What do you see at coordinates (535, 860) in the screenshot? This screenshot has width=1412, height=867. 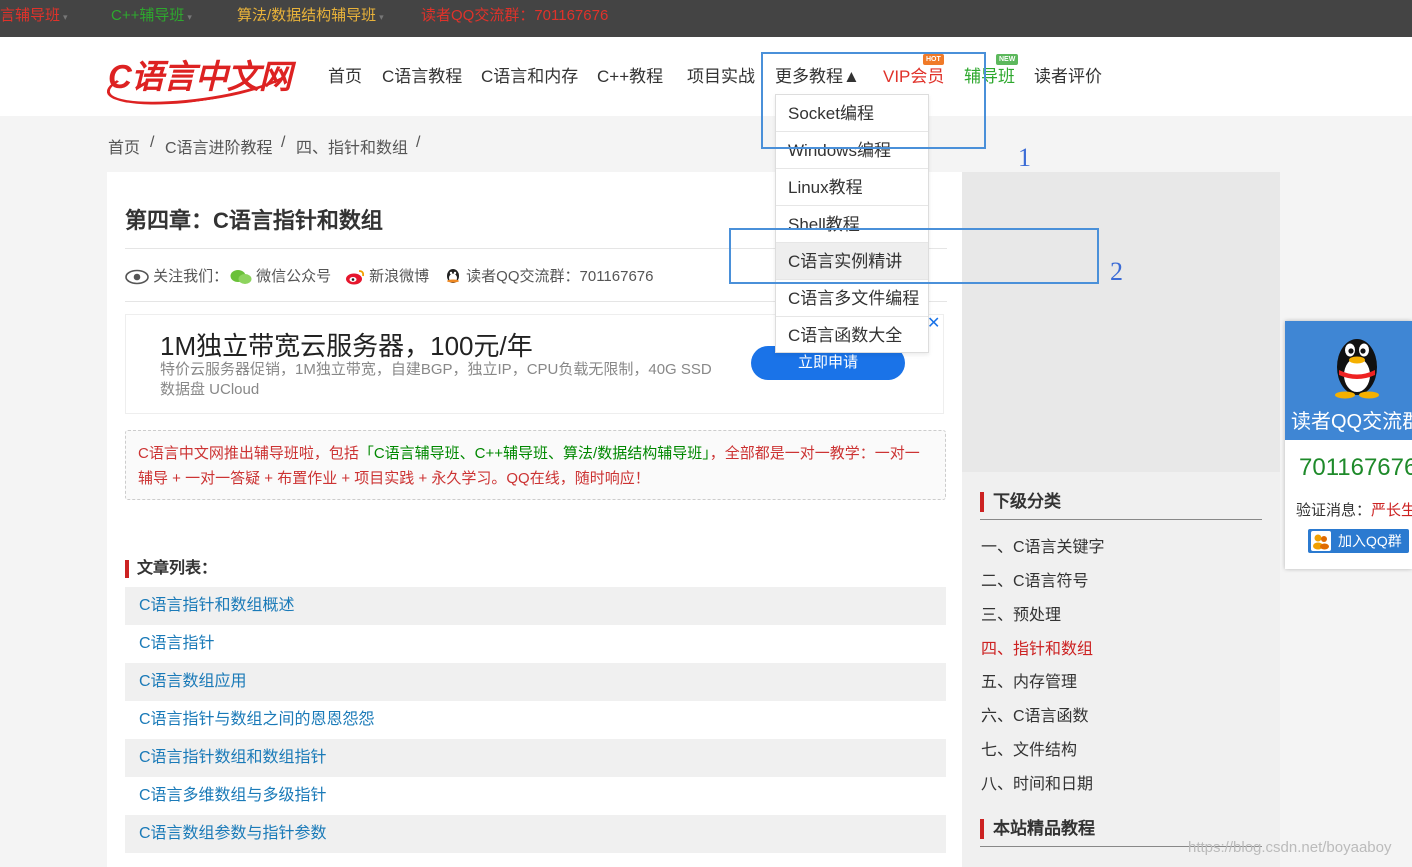 I see `article-link` at bounding box center [535, 860].